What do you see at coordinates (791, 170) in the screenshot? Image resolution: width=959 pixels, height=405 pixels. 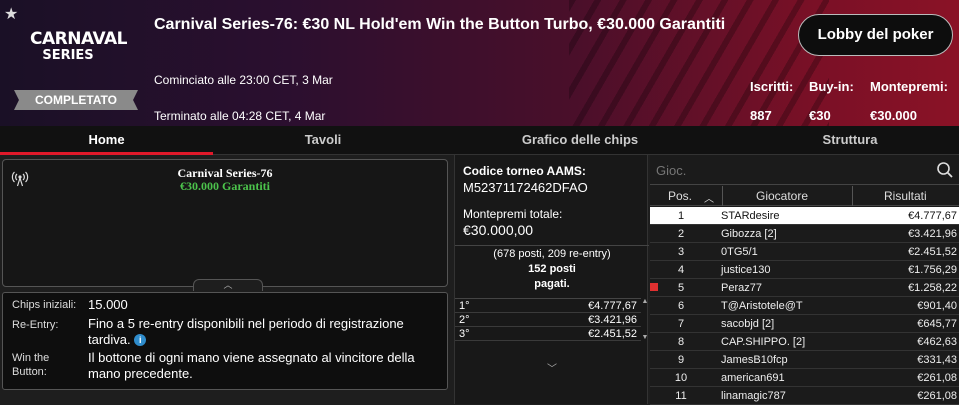 I see `player-search-input` at bounding box center [791, 170].